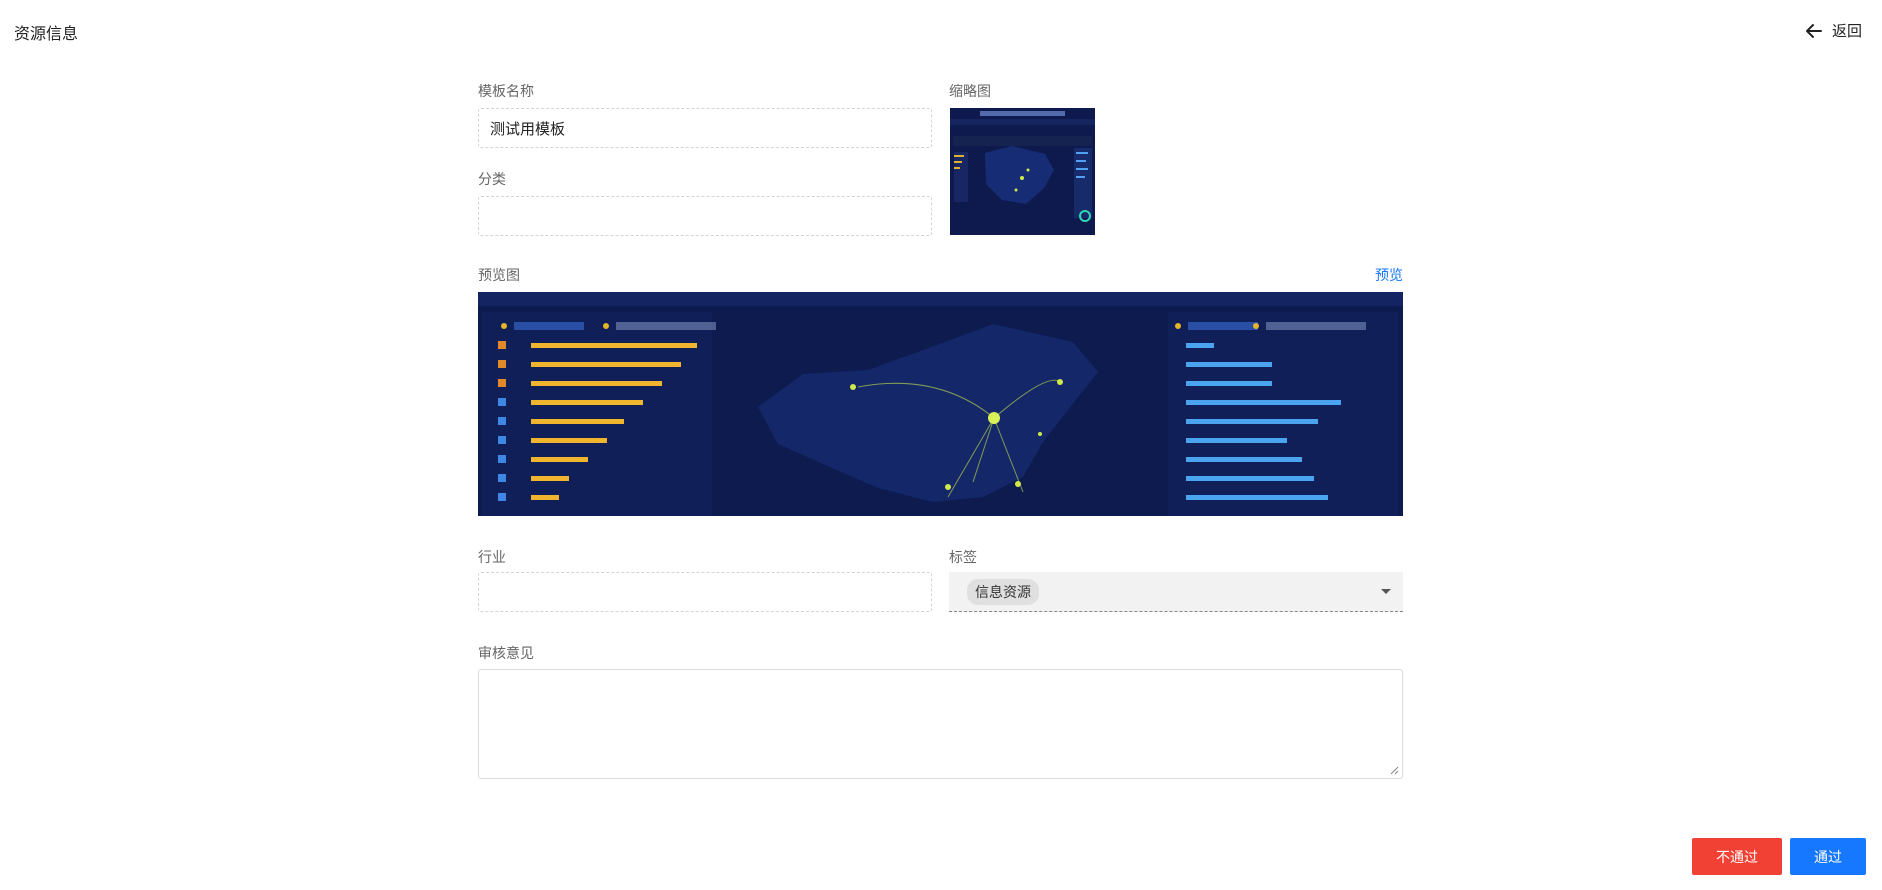  What do you see at coordinates (1386, 591) in the screenshot?
I see `caret-down-icon` at bounding box center [1386, 591].